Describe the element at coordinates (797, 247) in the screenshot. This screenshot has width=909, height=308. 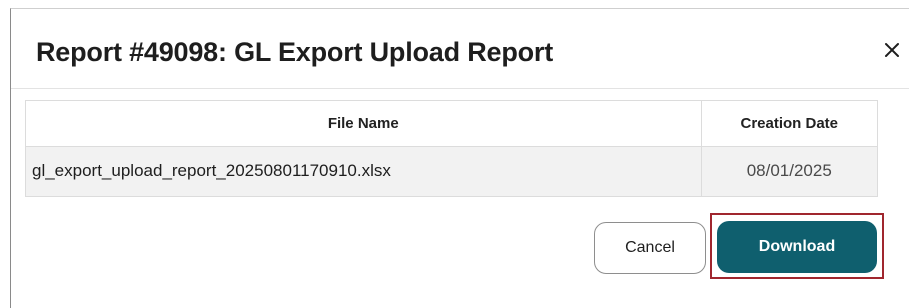
I see `download-button: Download` at that location.